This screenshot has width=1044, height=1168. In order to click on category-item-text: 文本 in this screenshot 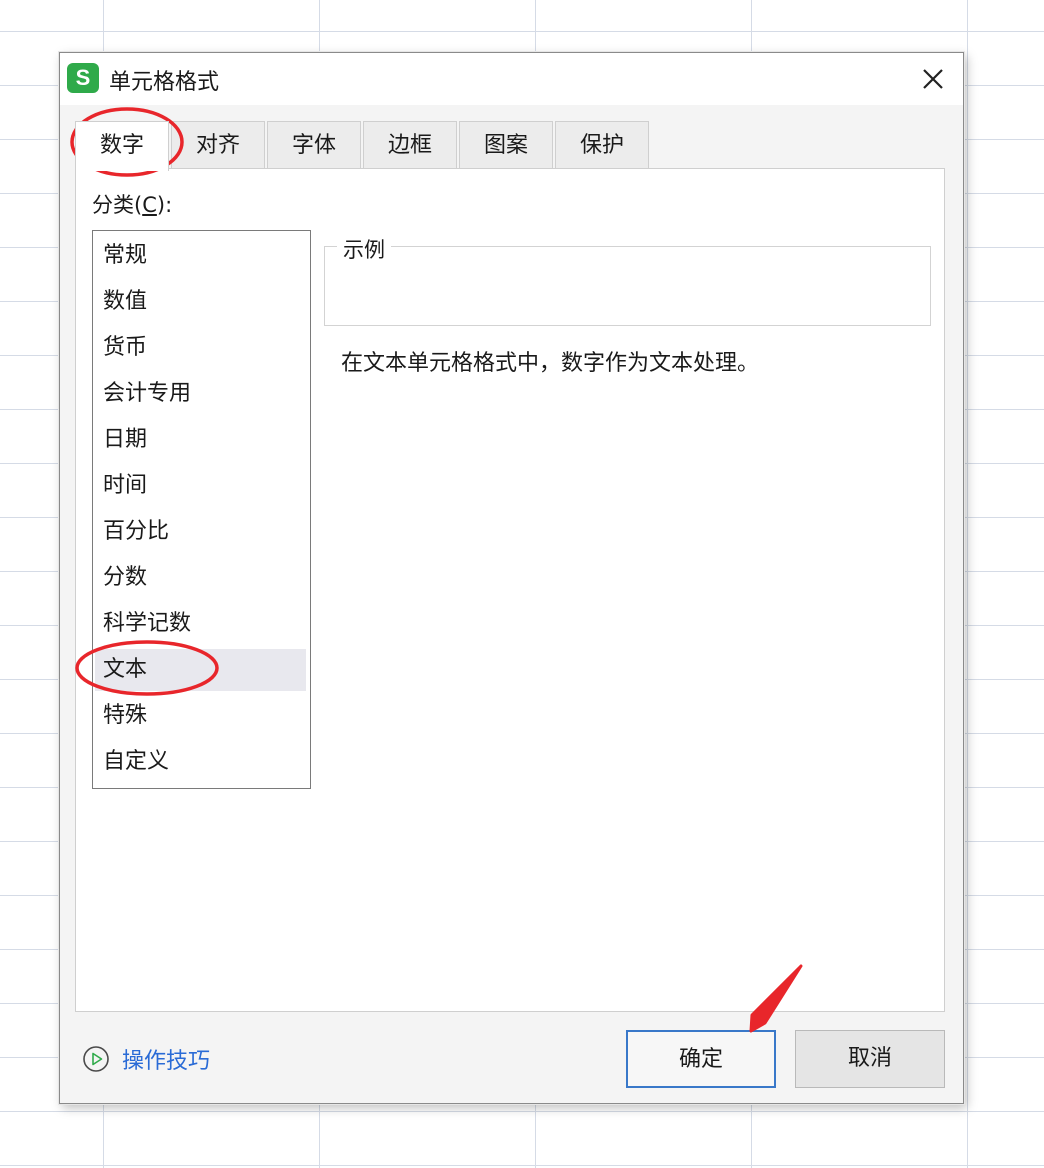, I will do `click(200, 670)`.